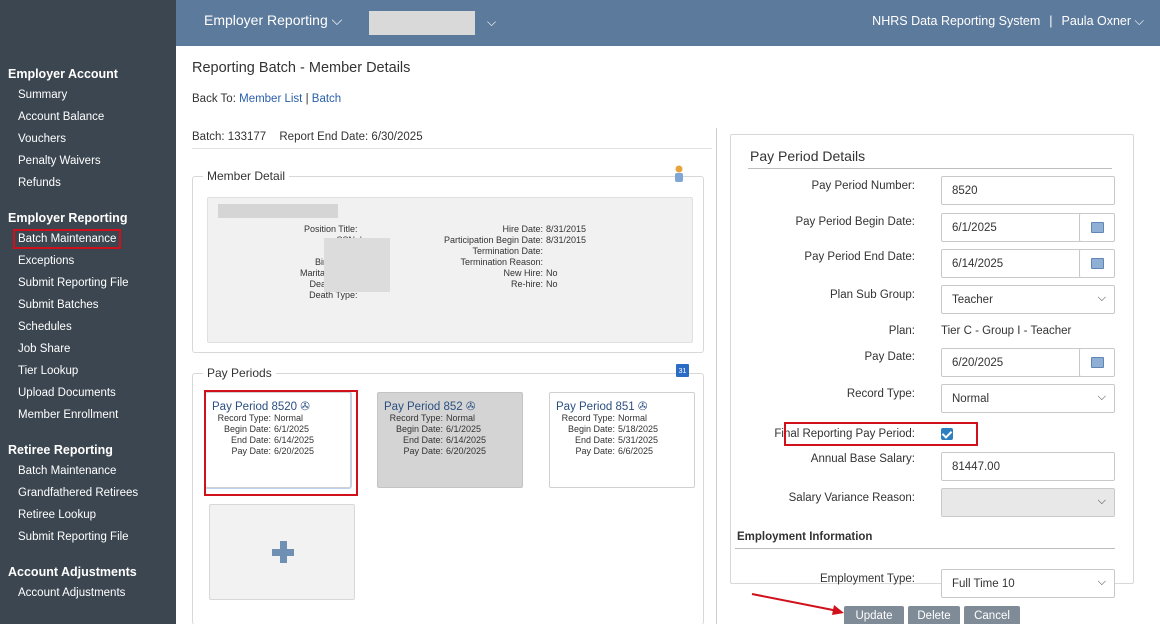 This screenshot has height=624, width=1160. Describe the element at coordinates (566, 240) in the screenshot. I see `member-field-value: 8/31/2015` at that location.